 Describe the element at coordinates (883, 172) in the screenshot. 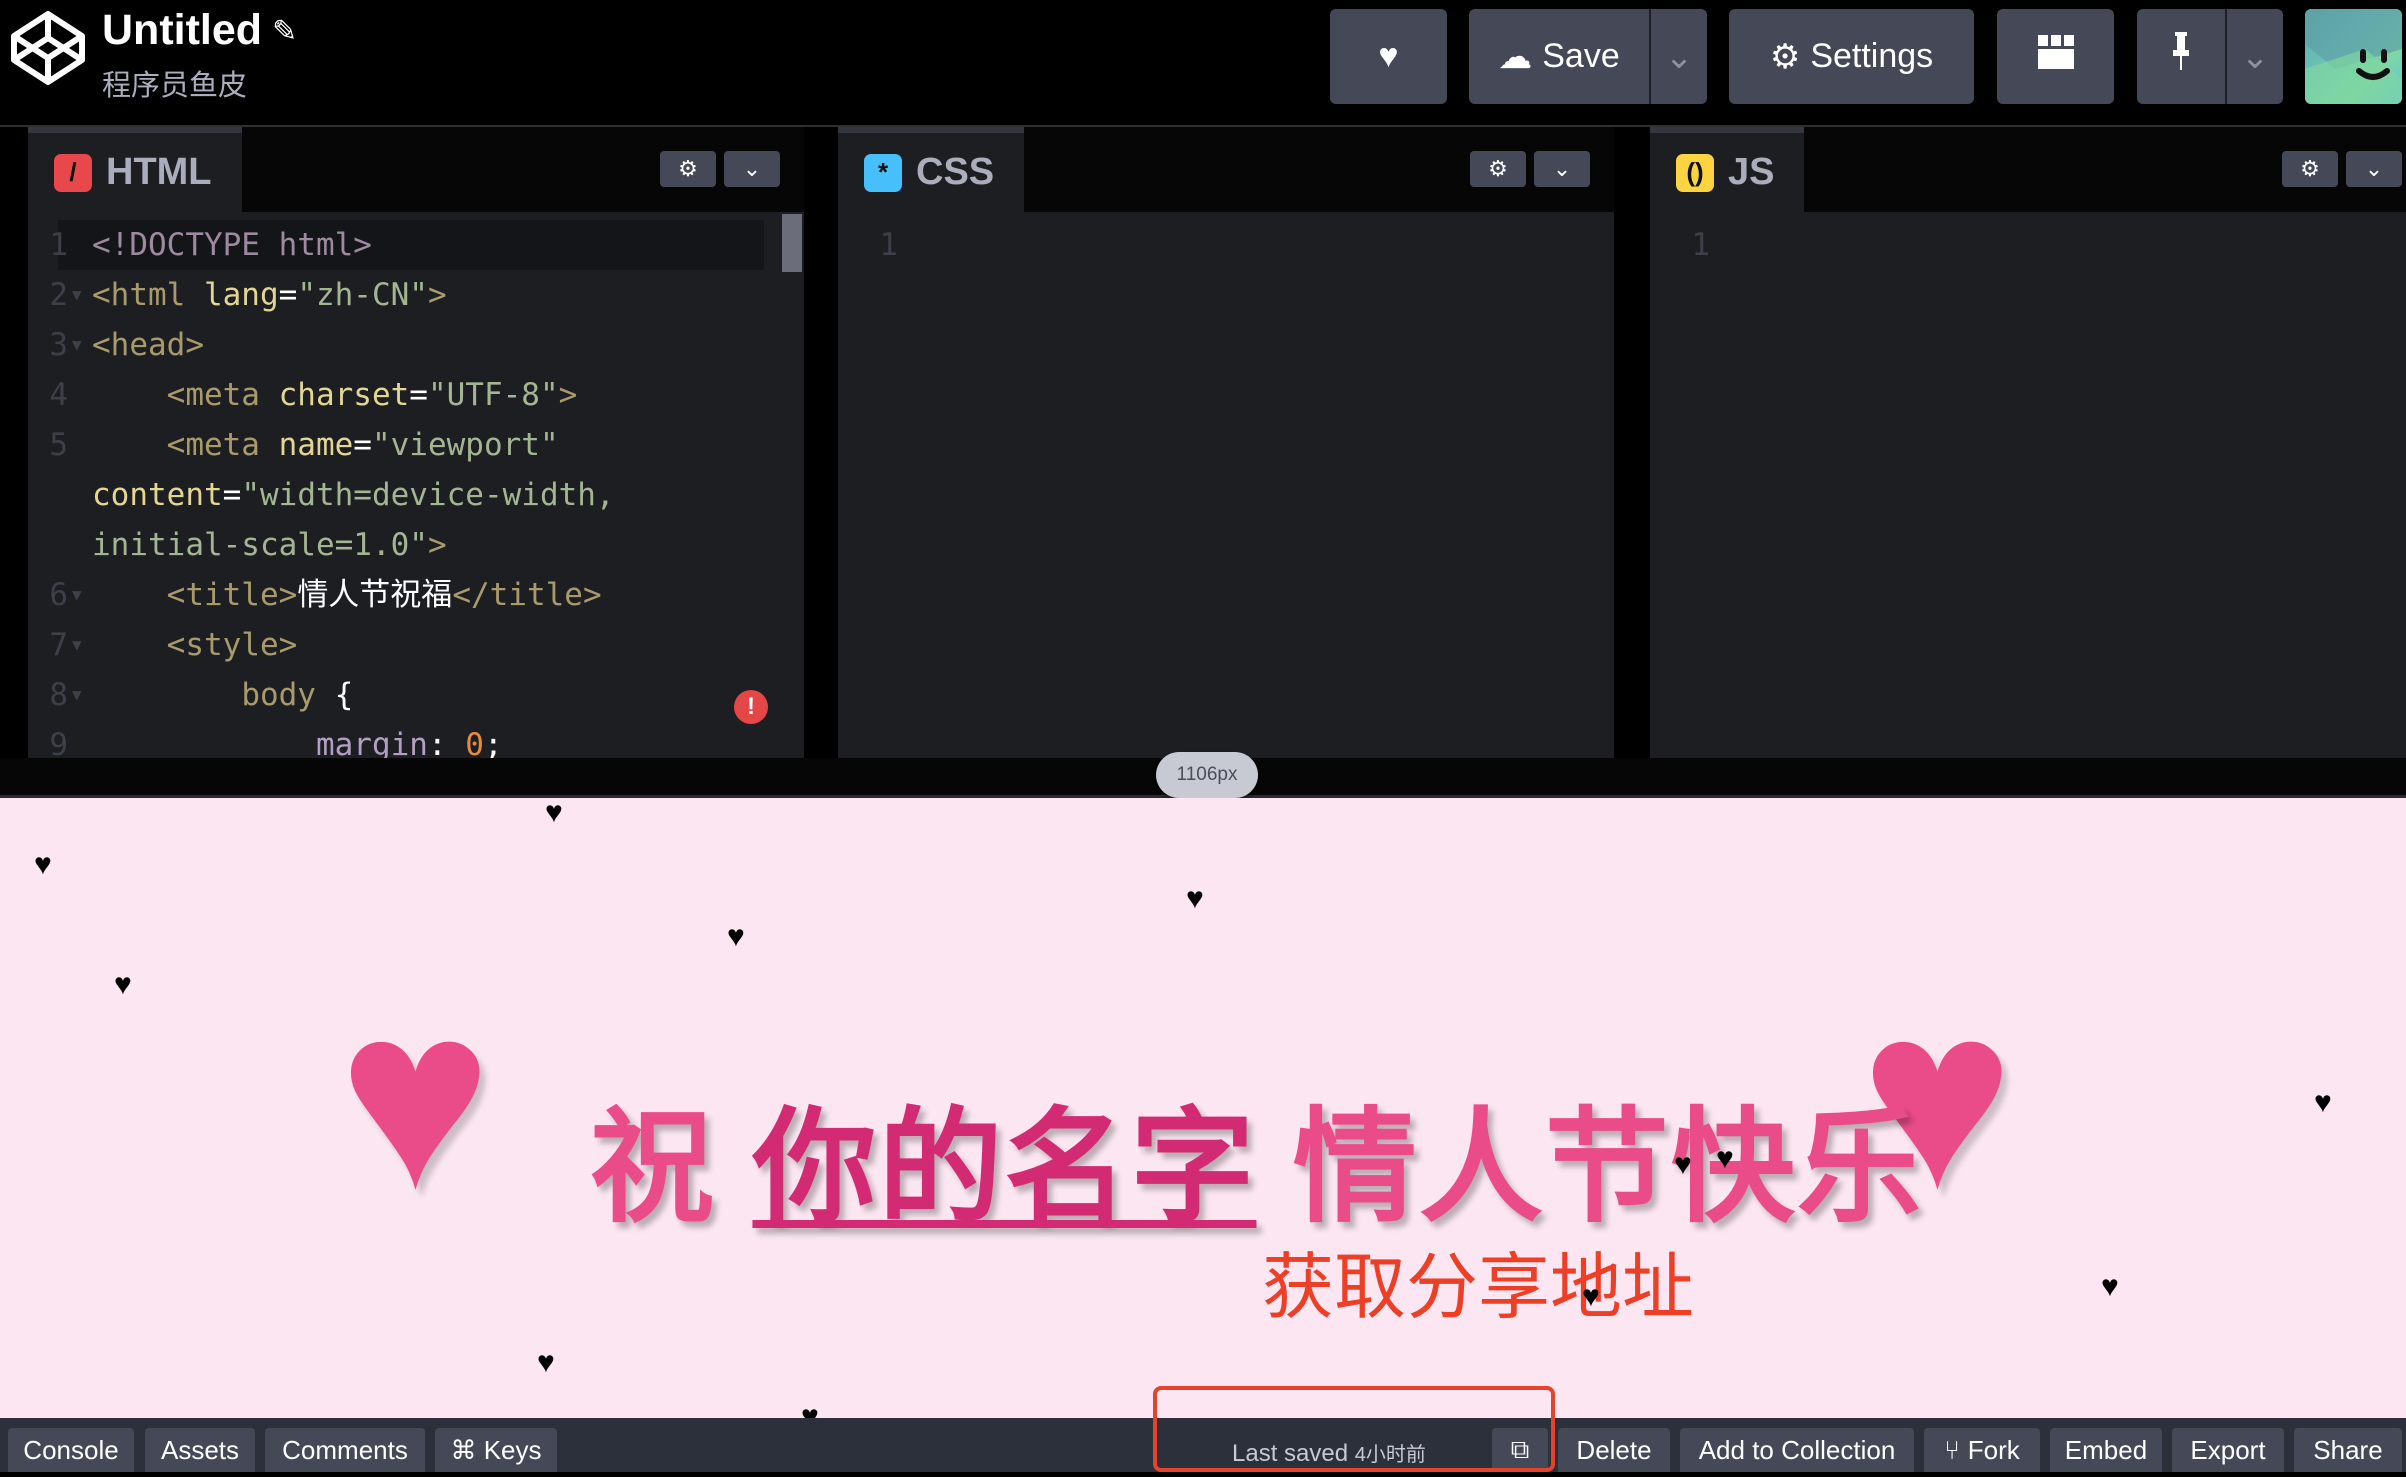

I see `css-asterisk-icon: *` at that location.